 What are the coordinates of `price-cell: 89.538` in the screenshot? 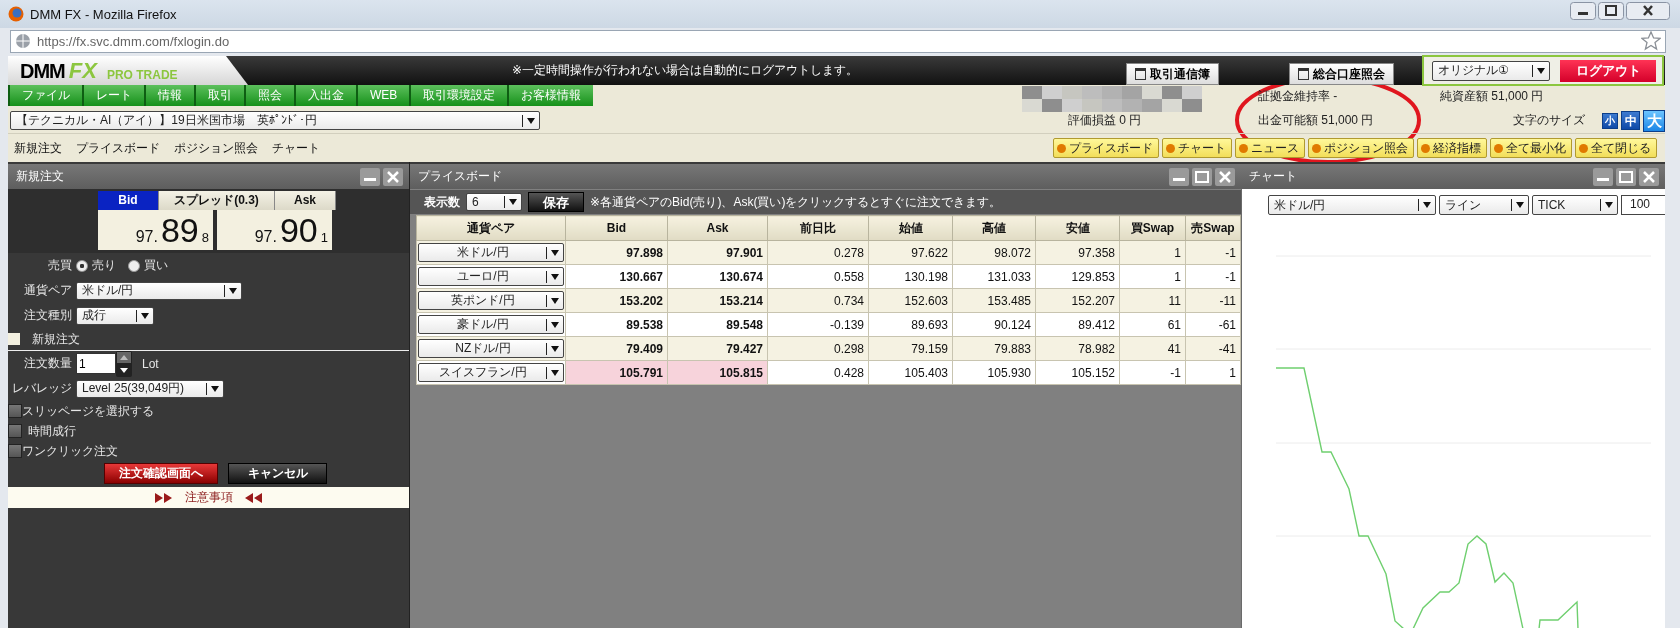 It's located at (616, 324).